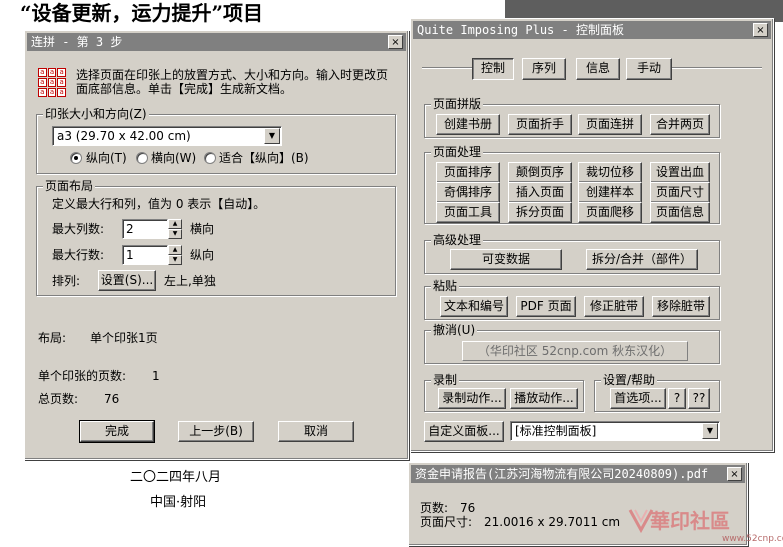 This screenshot has height=547, width=783. What do you see at coordinates (446, 522) in the screenshot?
I see `doc-size-label: 页面尺寸:` at bounding box center [446, 522].